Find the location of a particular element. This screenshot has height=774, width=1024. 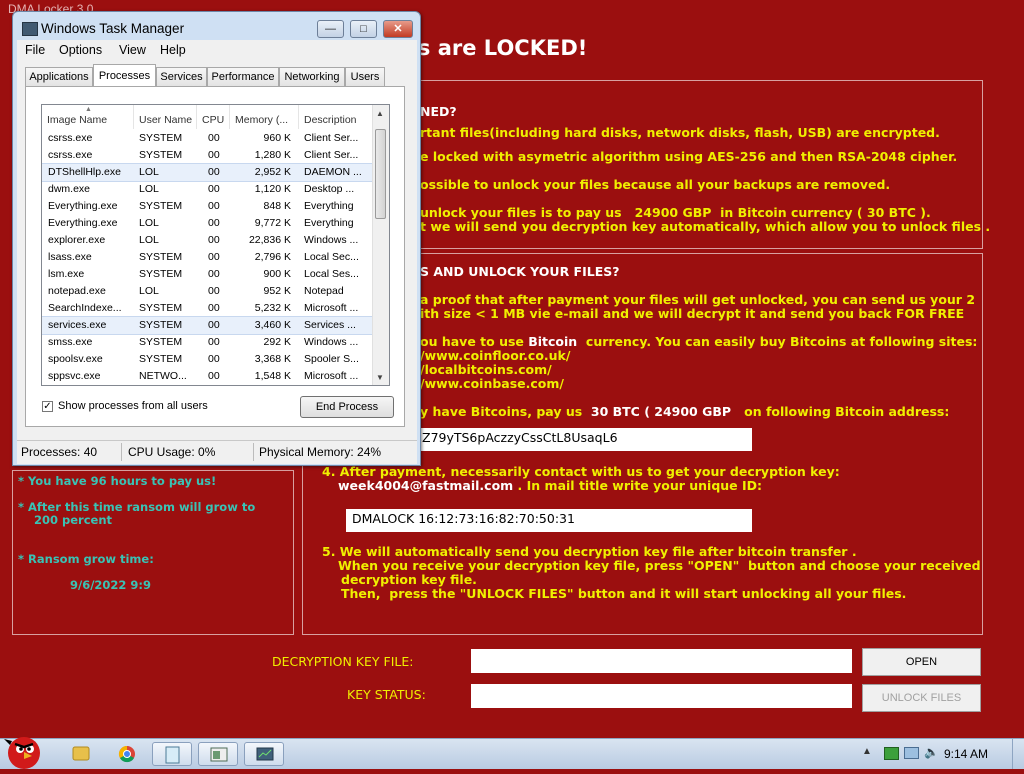

section1-heading: NED? is located at coordinates (438, 111).